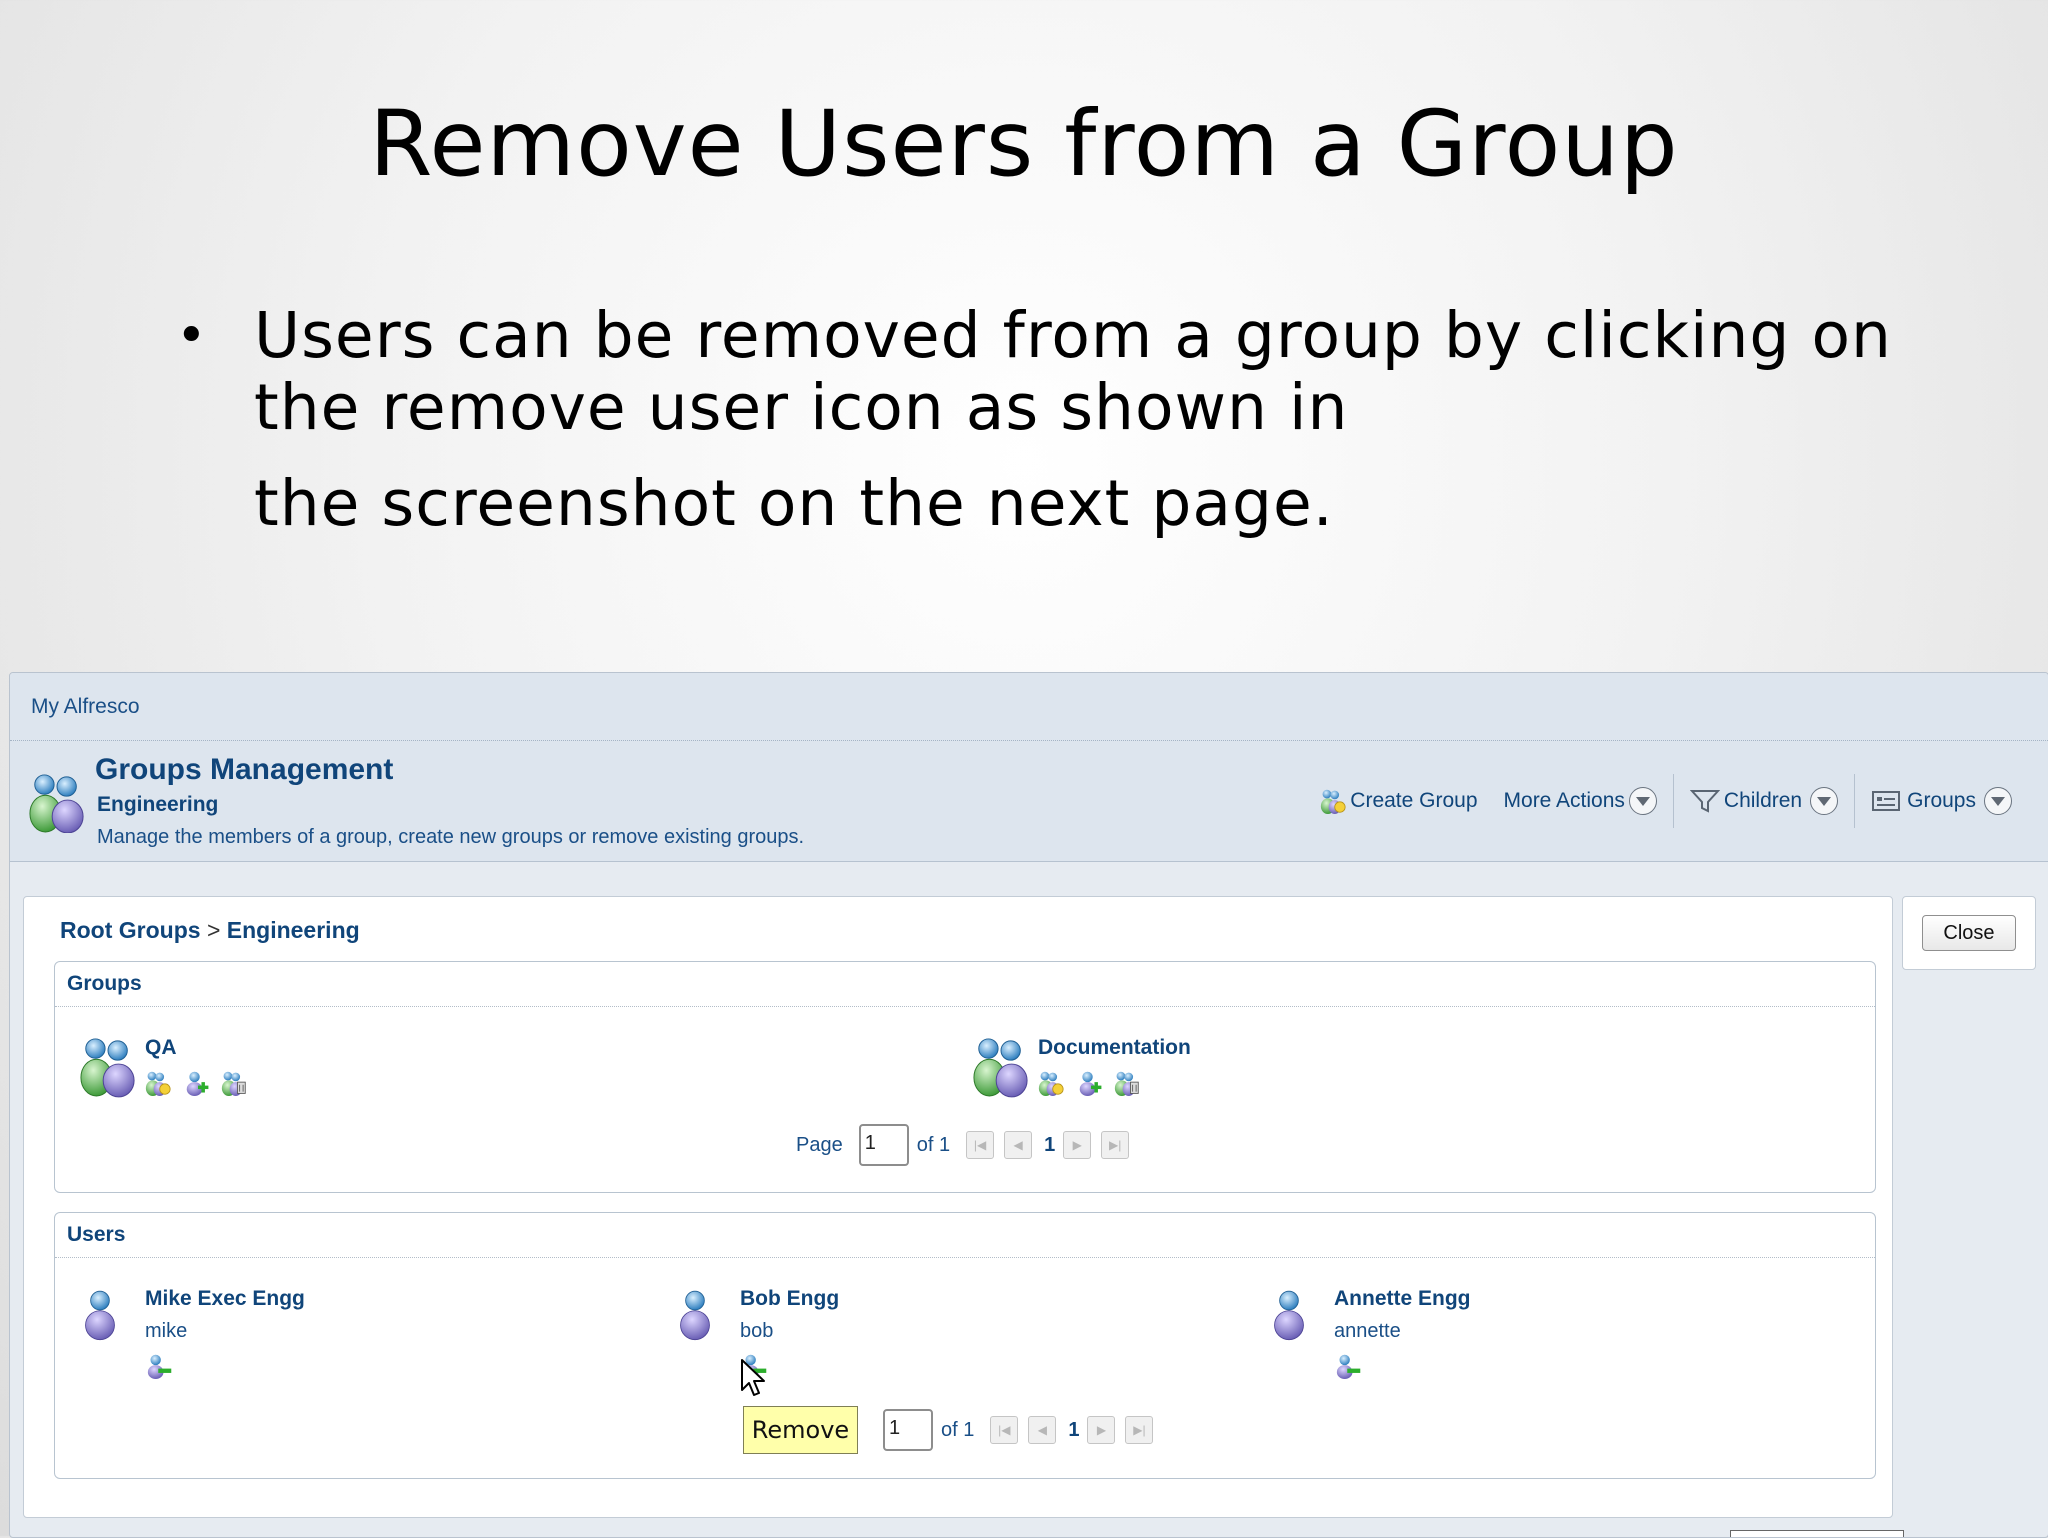  I want to click on create-group-button: Create Group, so click(1399, 801).